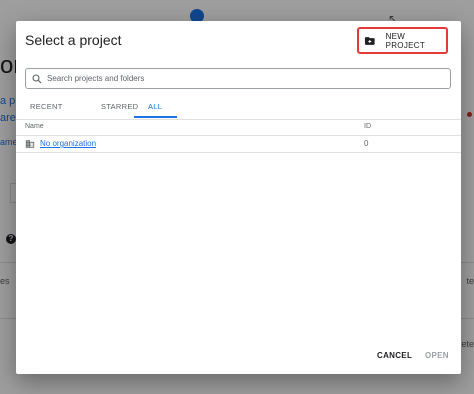  Describe the element at coordinates (238, 144) in the screenshot. I see `table-row: No organization 0` at that location.